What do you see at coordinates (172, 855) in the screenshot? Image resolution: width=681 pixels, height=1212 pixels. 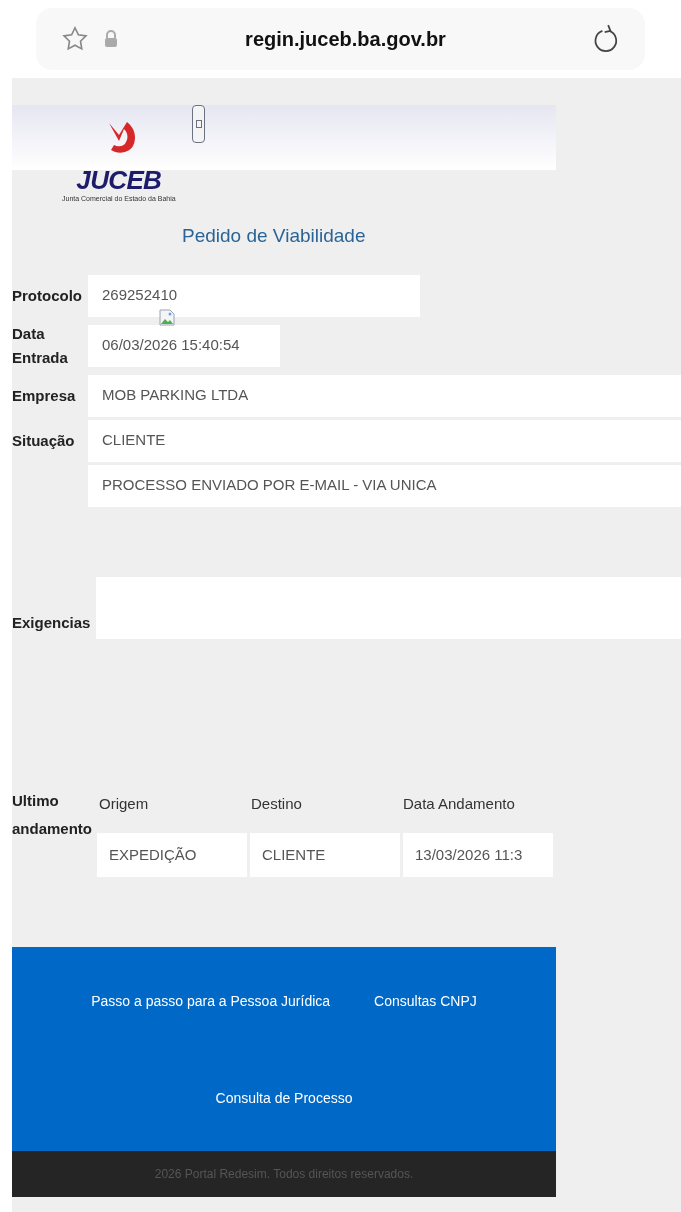 I see `table-cell: EXPEDIÇÃO` at bounding box center [172, 855].